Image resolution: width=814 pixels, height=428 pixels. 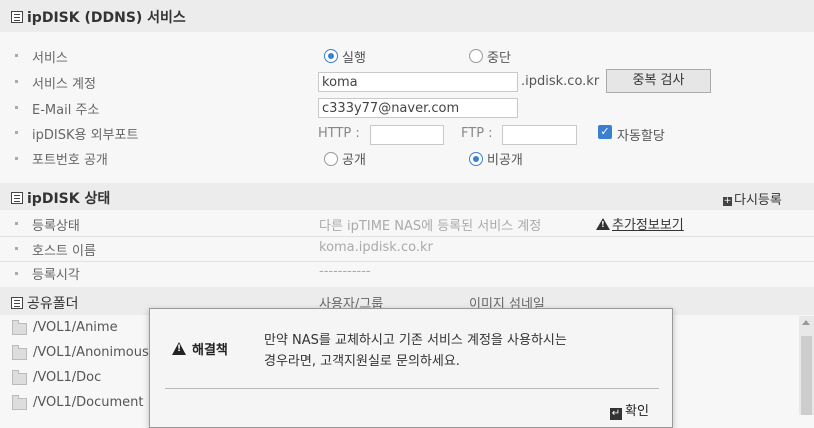 What do you see at coordinates (806, 322) in the screenshot?
I see `scroll-up-icon` at bounding box center [806, 322].